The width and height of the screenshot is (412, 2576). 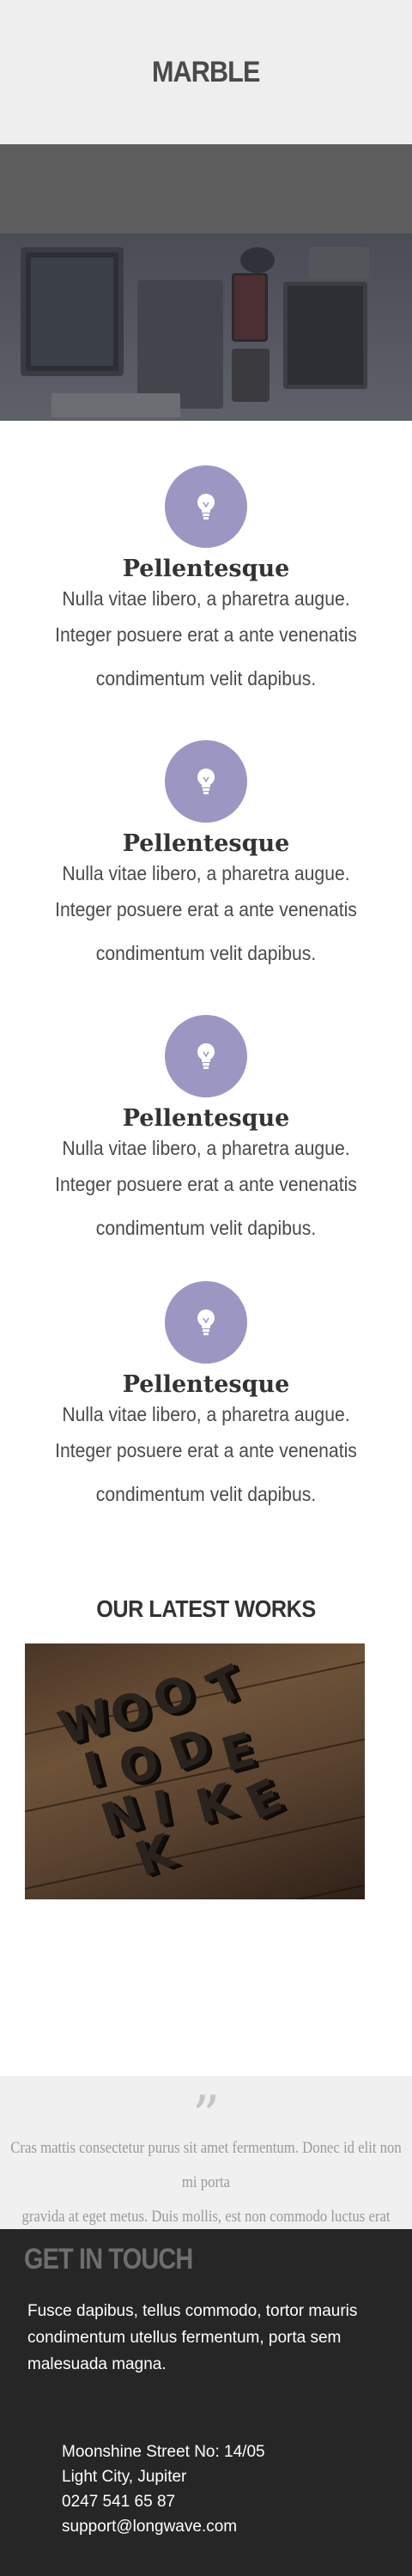 I want to click on wood-letter: I, so click(x=93, y=1770).